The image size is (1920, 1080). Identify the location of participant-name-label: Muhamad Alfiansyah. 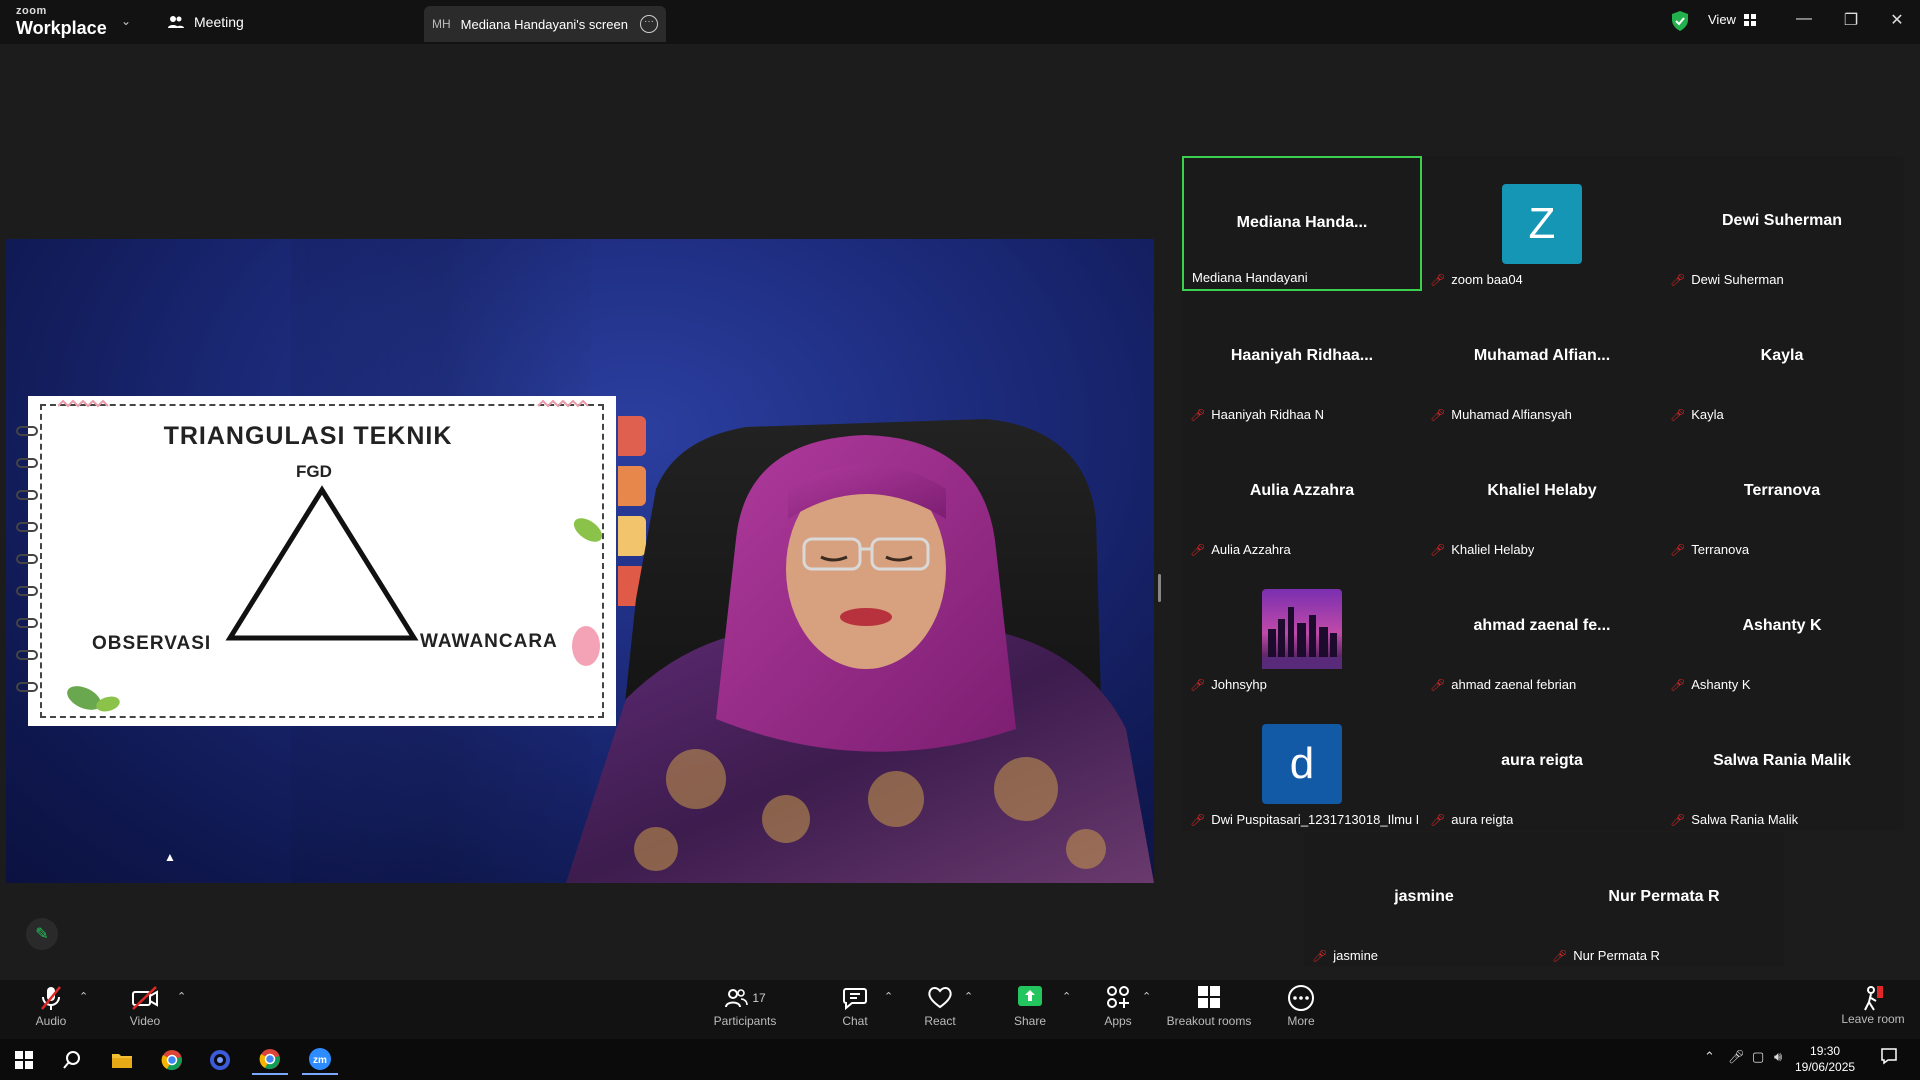
(1511, 414).